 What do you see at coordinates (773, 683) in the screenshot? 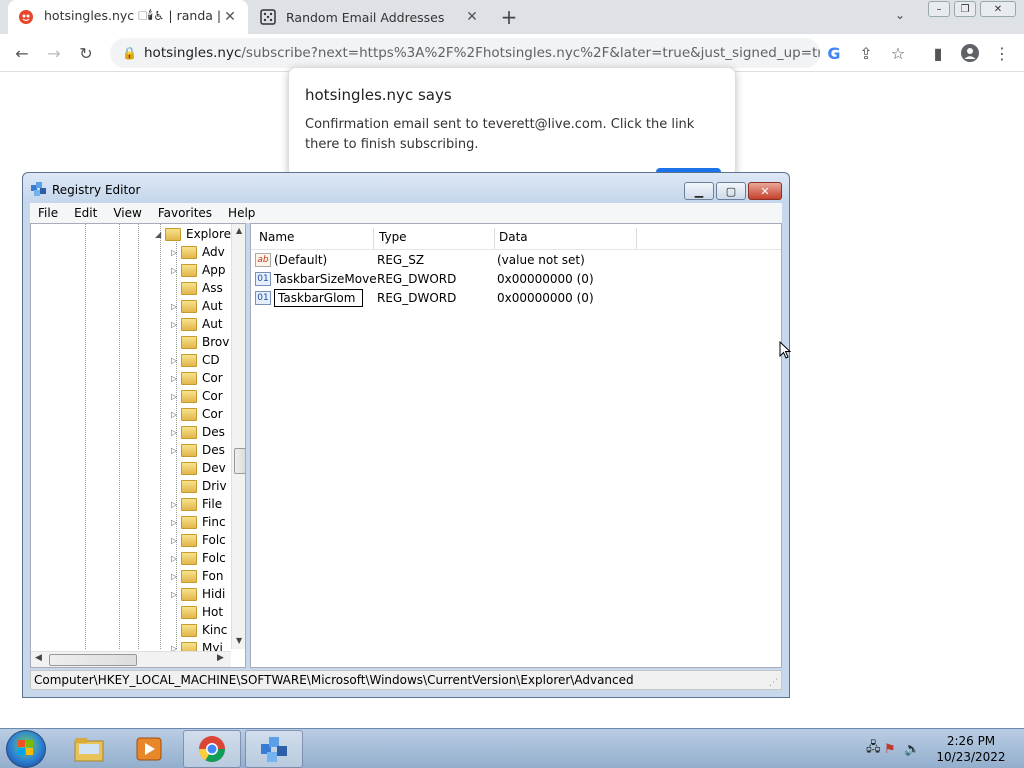
I see `resize-grip-icon: ⋰` at bounding box center [773, 683].